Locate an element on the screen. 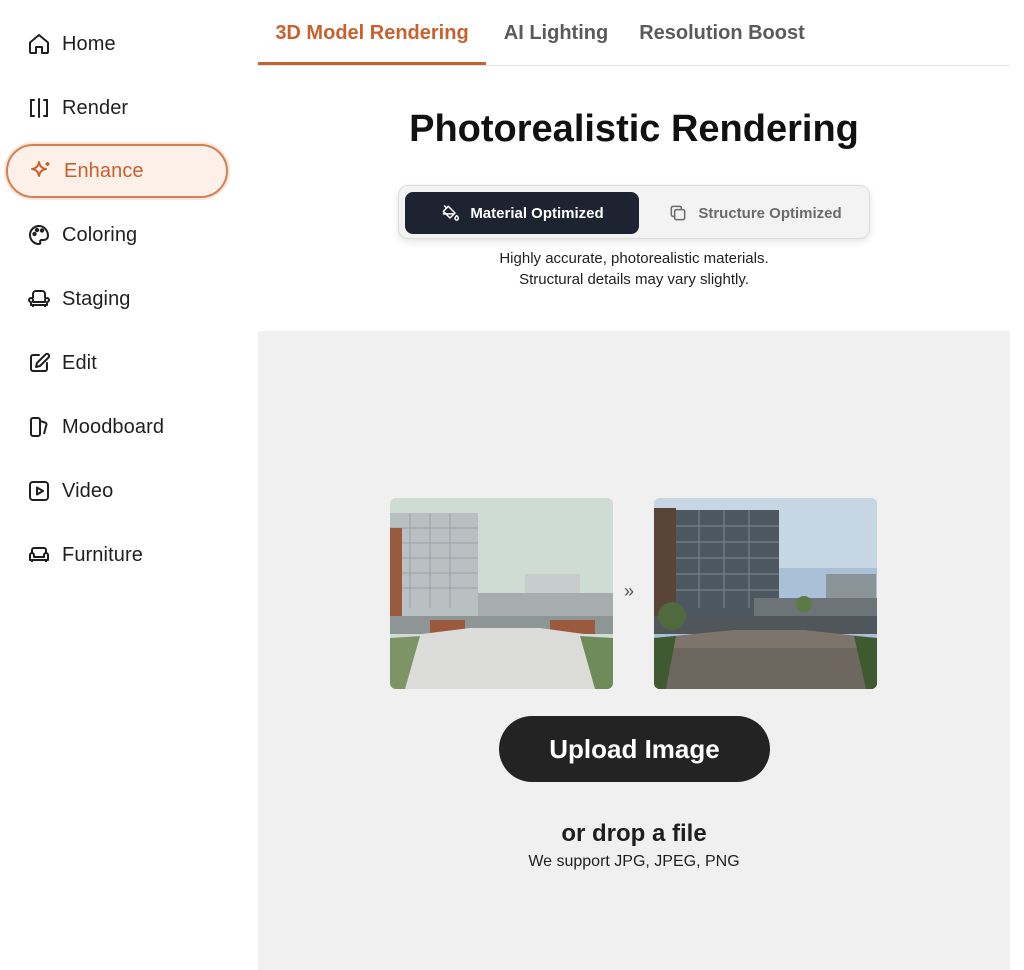 The image size is (1024, 970). sidebar-item-home: Home is located at coordinates (117, 44).